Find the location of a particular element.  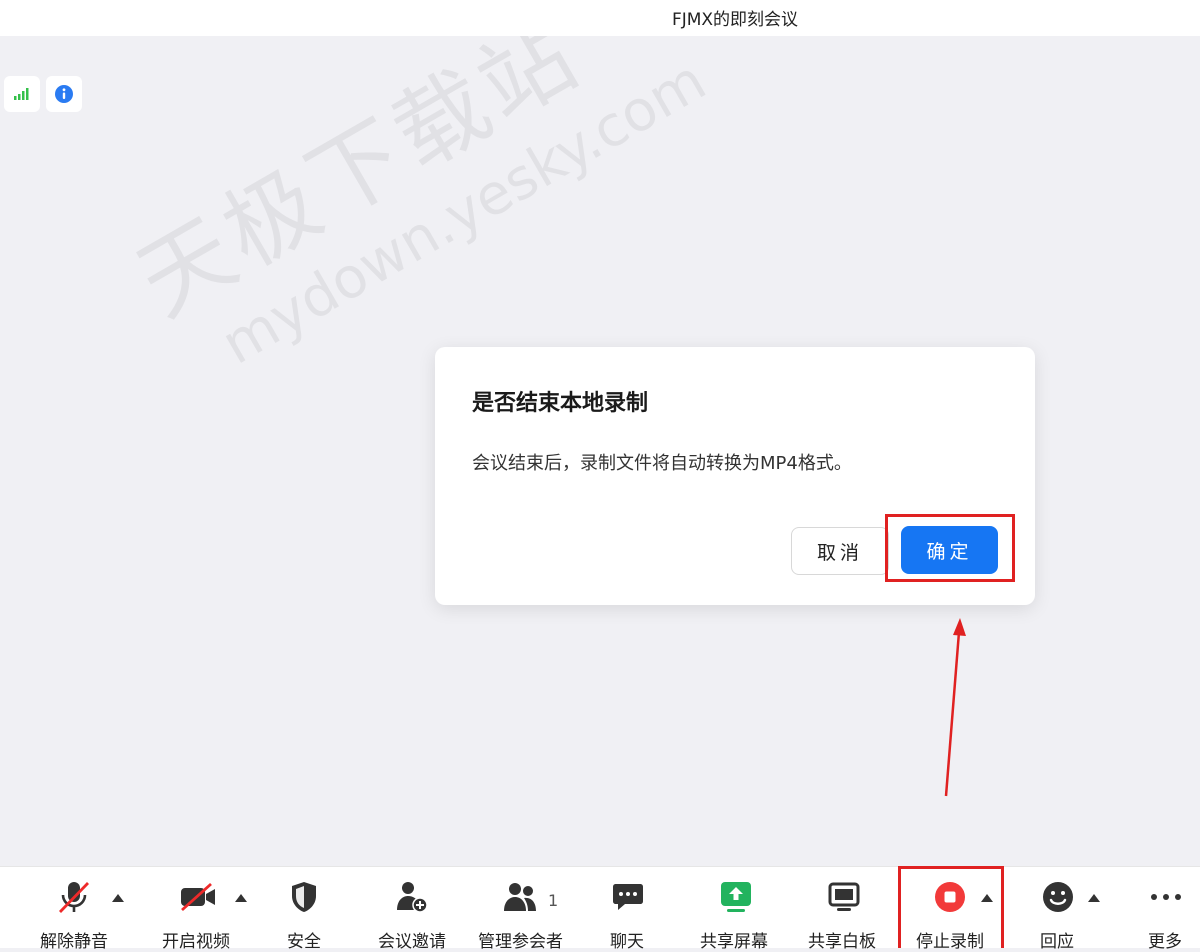

watermark-line1: 天极下载站 is located at coordinates (359, 186).